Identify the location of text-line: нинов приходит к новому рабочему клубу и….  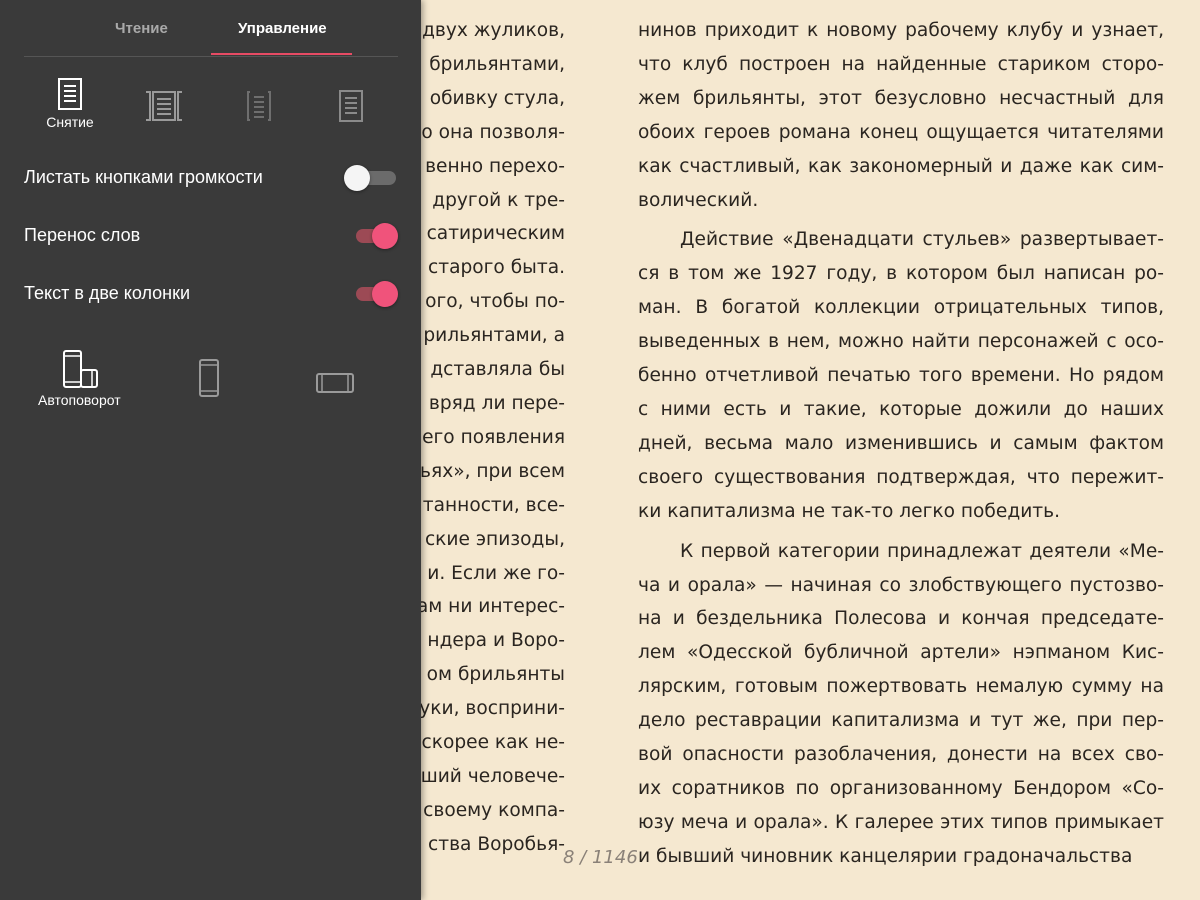
(901, 30).